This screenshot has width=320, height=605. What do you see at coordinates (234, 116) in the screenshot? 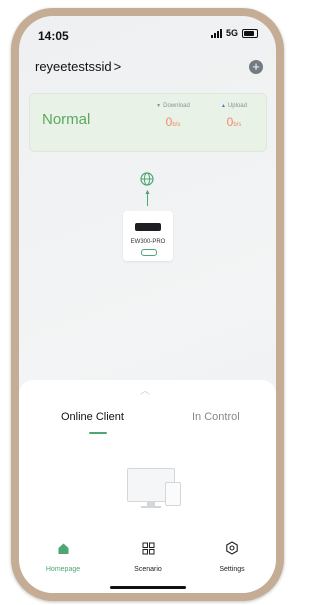
I see `upload-speed: ▲ Upload 0b/s` at bounding box center [234, 116].